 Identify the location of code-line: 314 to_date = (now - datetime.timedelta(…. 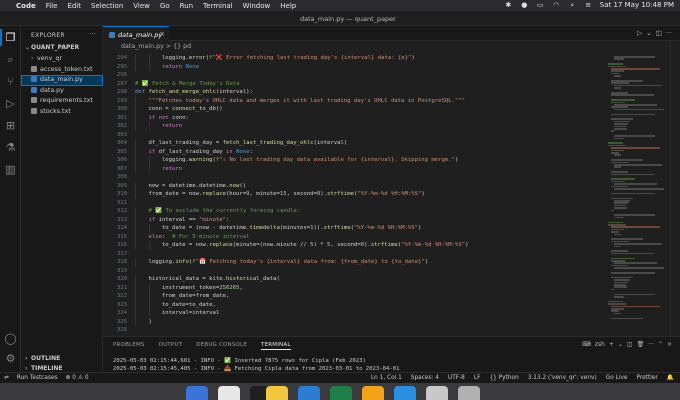
(338, 228).